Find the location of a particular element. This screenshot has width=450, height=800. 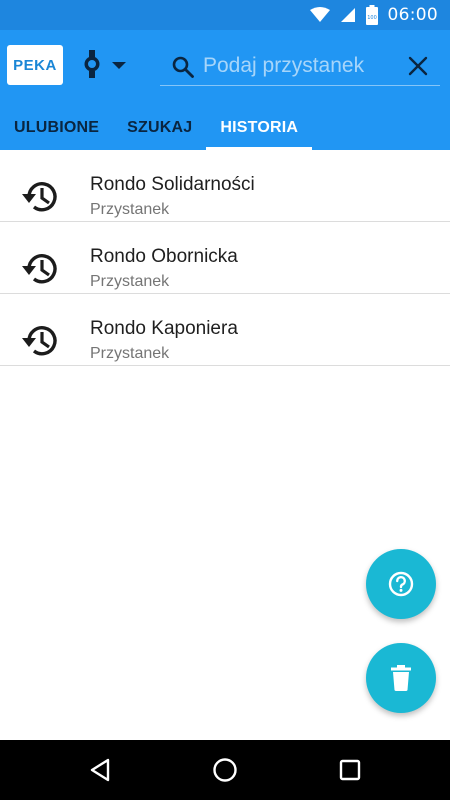

system-nav-bar is located at coordinates (225, 770).